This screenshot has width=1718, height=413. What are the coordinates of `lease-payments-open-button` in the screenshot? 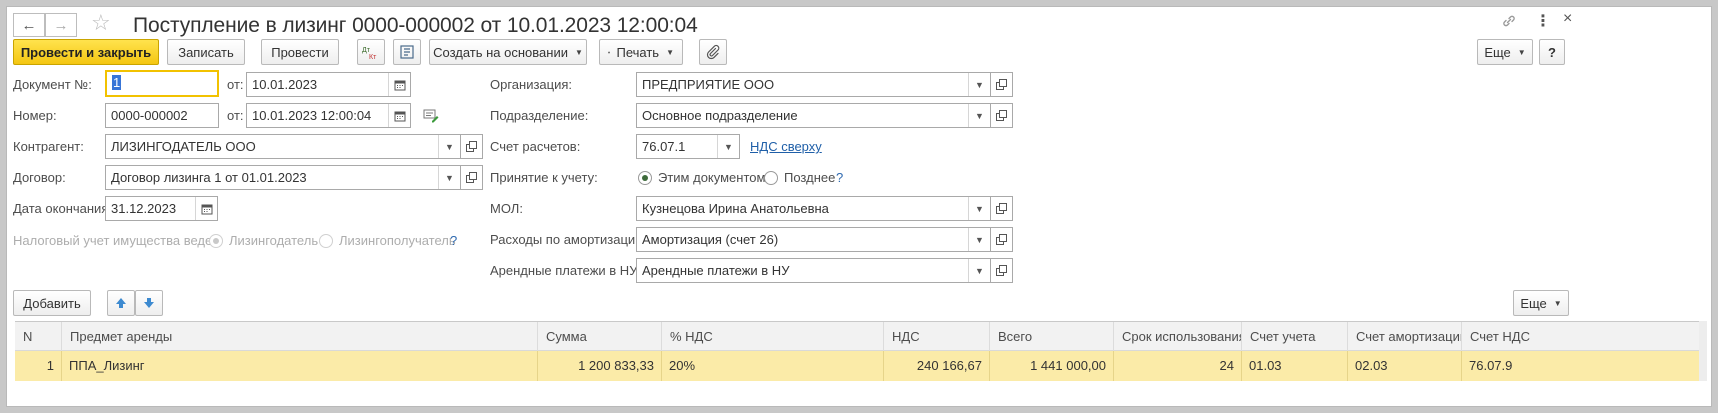 It's located at (1002, 270).